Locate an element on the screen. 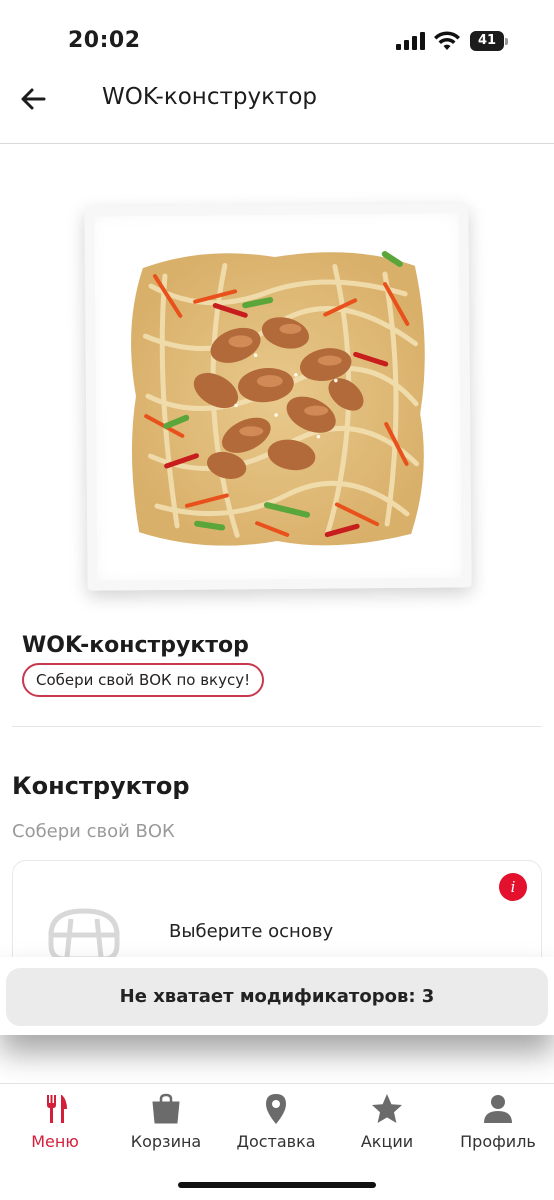 The height and width of the screenshot is (1200, 554). tab-cart: Корзина is located at coordinates (166, 1124).